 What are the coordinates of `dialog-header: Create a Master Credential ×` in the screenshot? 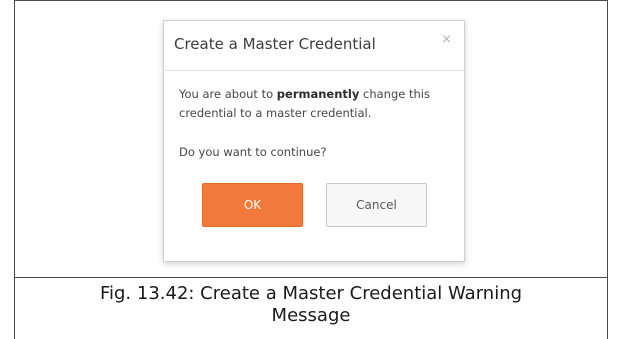 It's located at (314, 46).